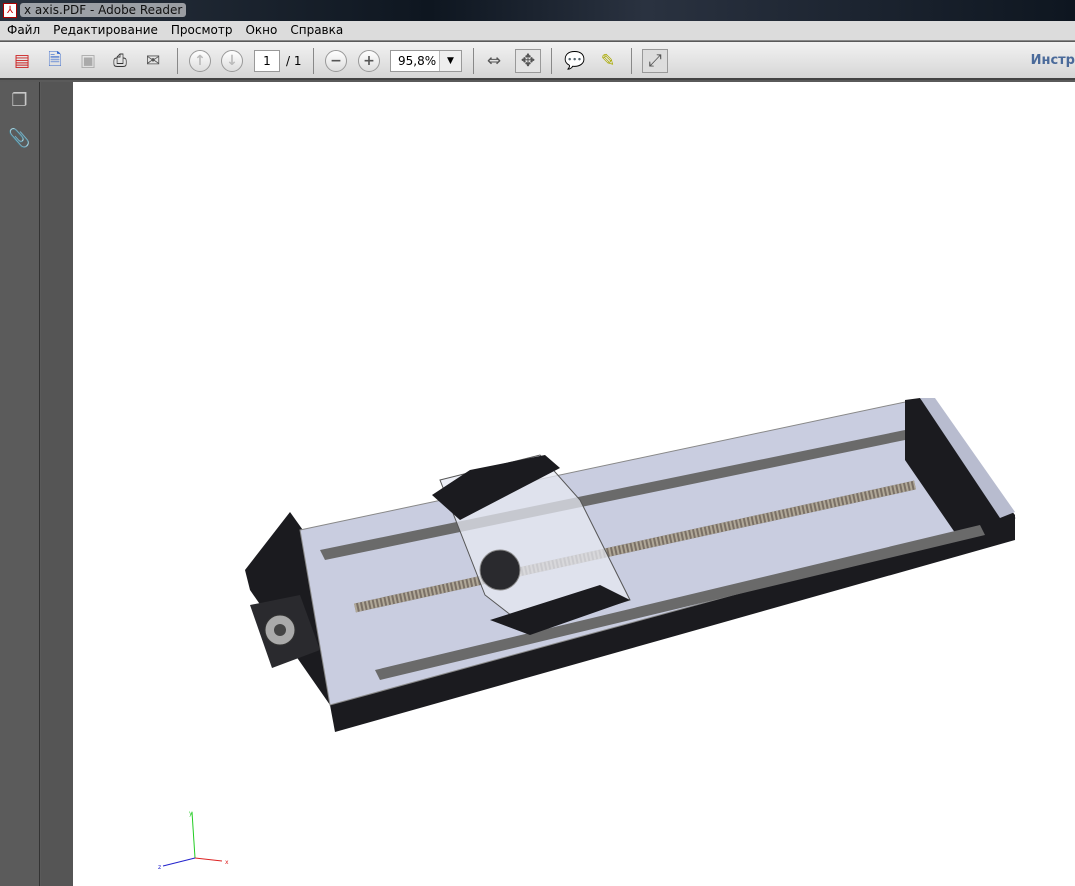  Describe the element at coordinates (159, 867) in the screenshot. I see `axis-z-label: z` at that location.